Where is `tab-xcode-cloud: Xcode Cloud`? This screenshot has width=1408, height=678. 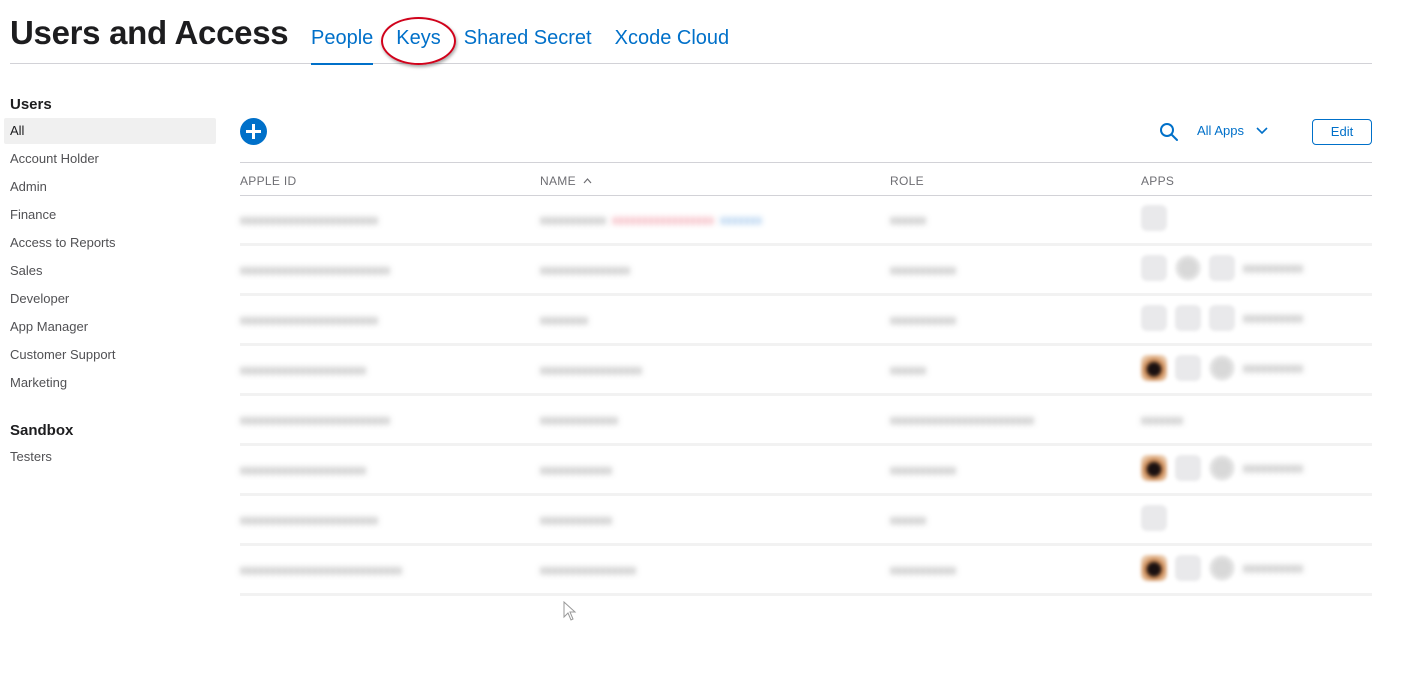 tab-xcode-cloud: Xcode Cloud is located at coordinates (672, 32).